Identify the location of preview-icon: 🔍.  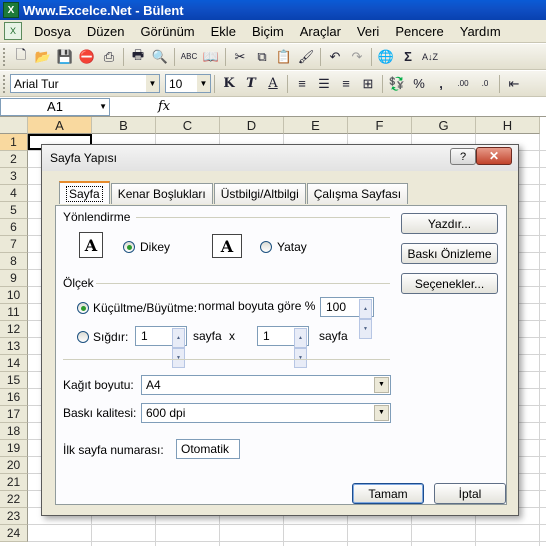
(160, 57).